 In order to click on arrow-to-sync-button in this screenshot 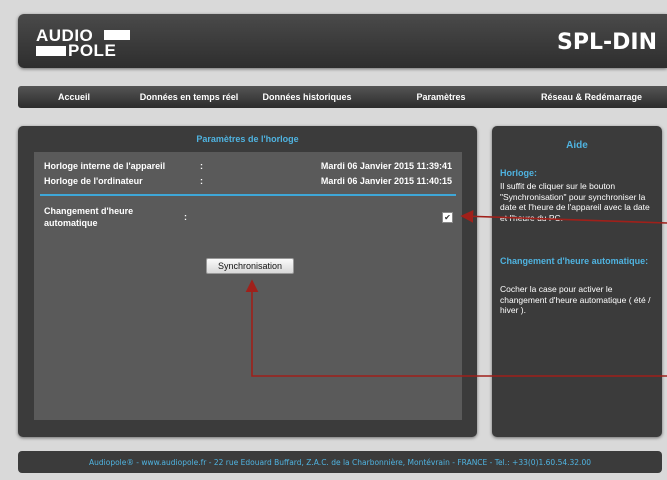, I will do `click(456, 328)`.